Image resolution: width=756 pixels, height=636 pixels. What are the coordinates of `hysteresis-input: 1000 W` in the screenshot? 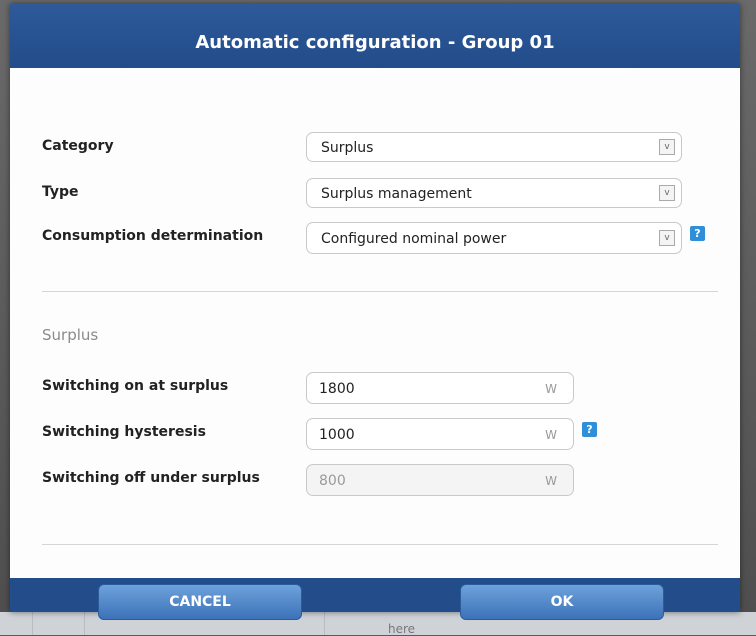 It's located at (440, 434).